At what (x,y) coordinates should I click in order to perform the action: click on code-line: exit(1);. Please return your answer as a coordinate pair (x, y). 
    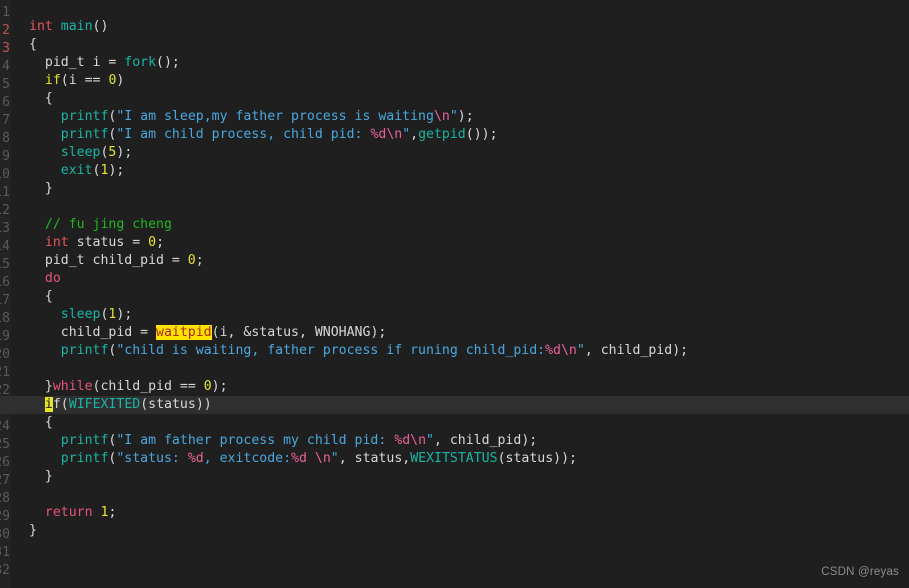
    Looking at the image, I should click on (460, 171).